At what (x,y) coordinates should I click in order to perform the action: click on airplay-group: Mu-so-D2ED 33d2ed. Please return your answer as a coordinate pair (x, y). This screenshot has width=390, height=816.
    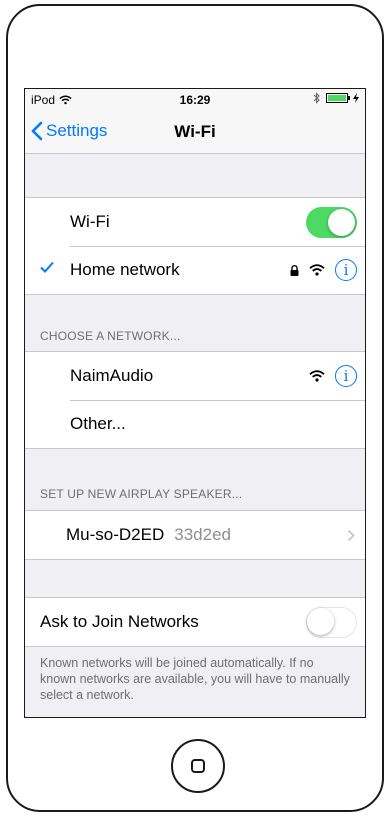
    Looking at the image, I should click on (195, 535).